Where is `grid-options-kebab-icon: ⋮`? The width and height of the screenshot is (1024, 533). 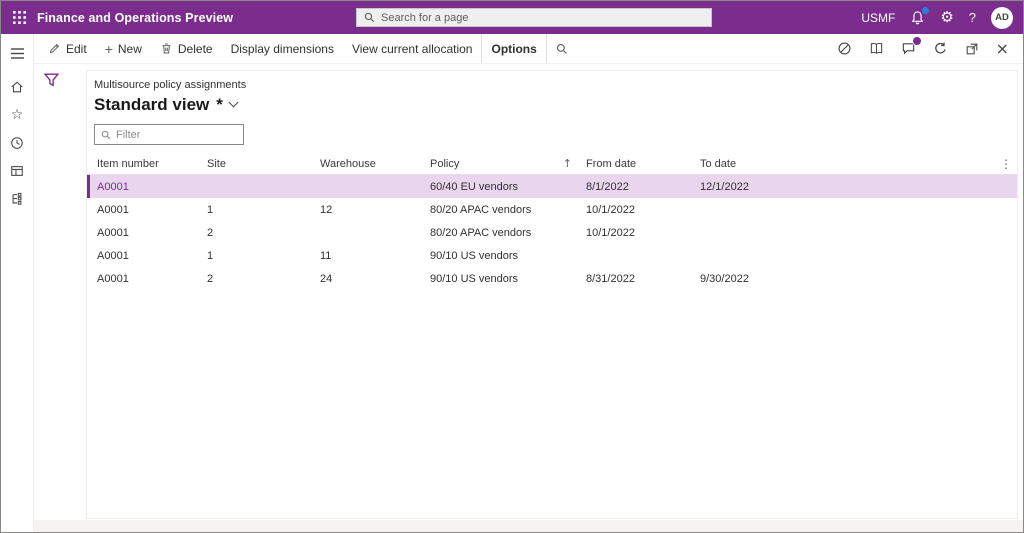
grid-options-kebab-icon: ⋮ is located at coordinates (1006, 164).